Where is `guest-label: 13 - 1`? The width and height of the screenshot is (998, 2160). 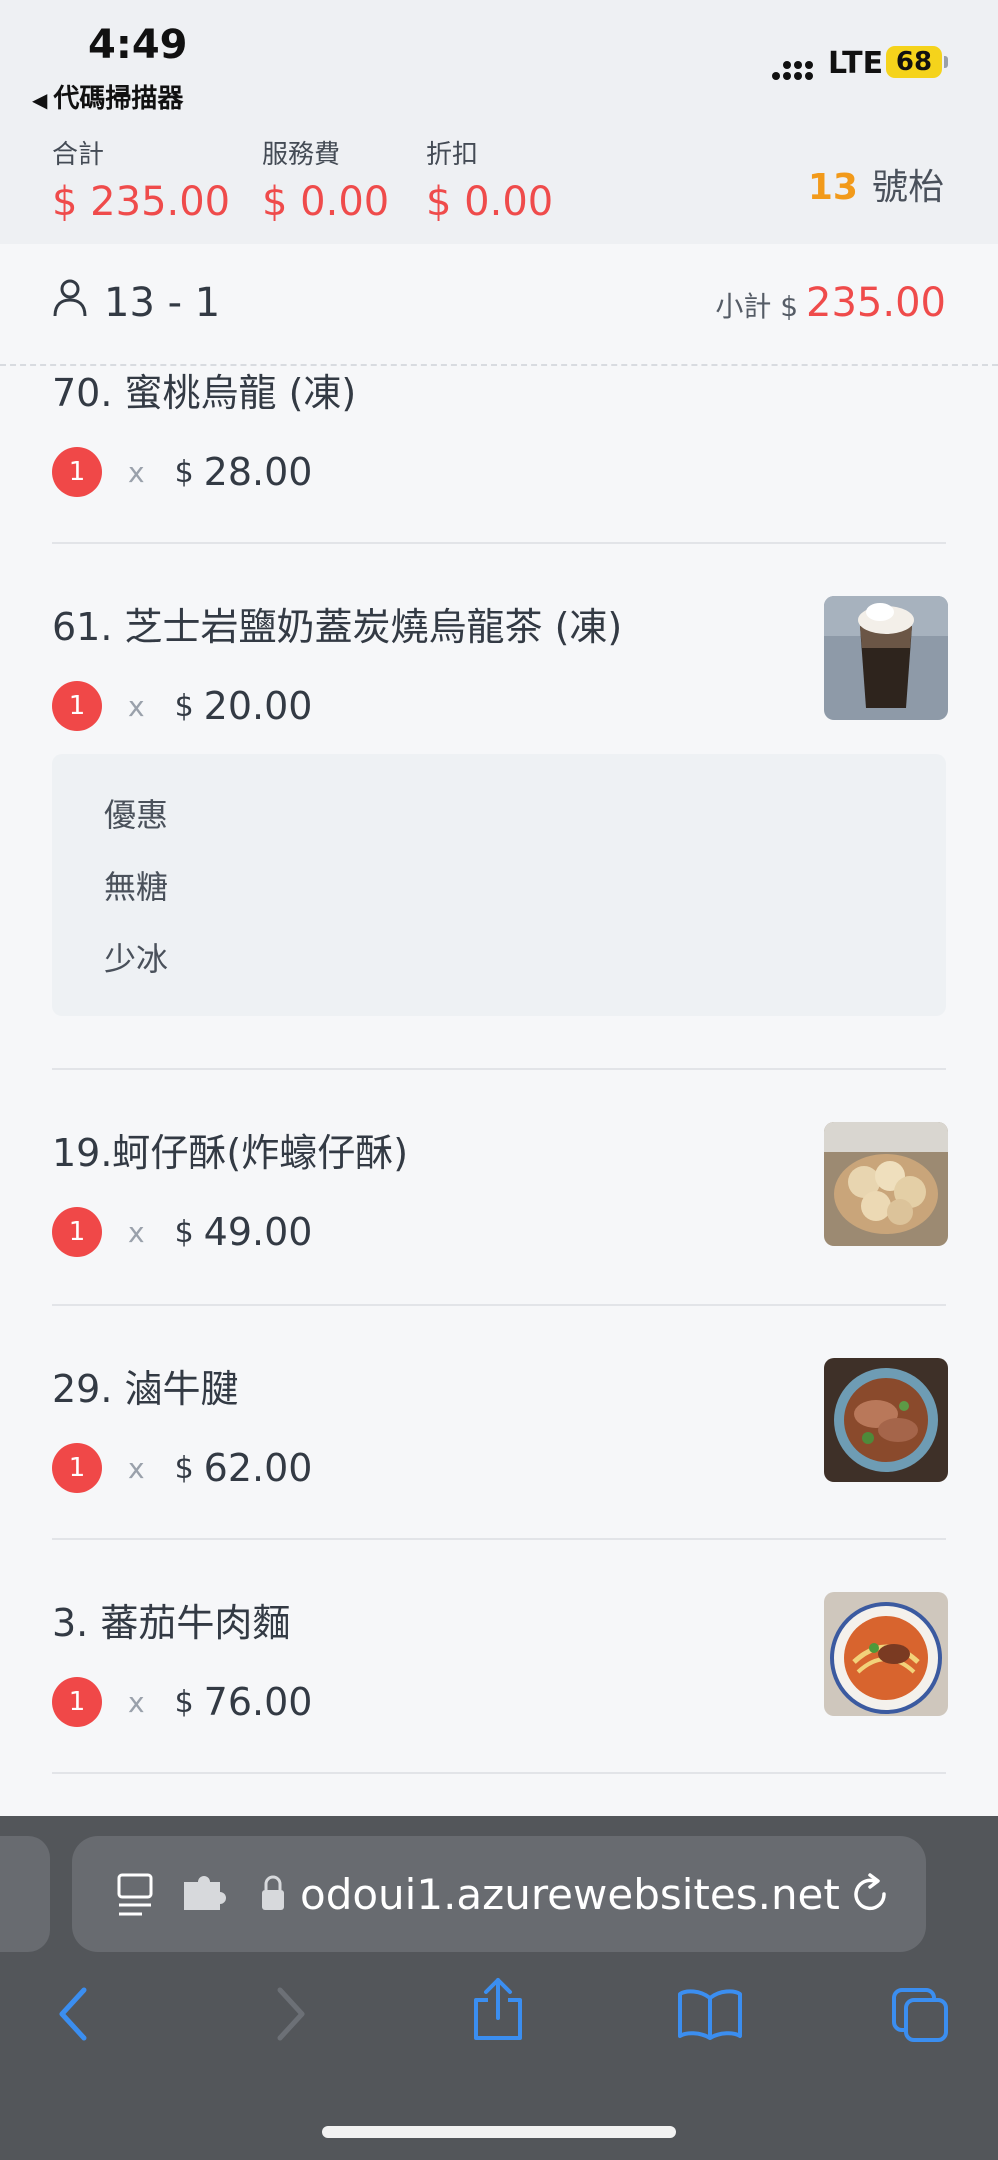 guest-label: 13 - 1 is located at coordinates (162, 303).